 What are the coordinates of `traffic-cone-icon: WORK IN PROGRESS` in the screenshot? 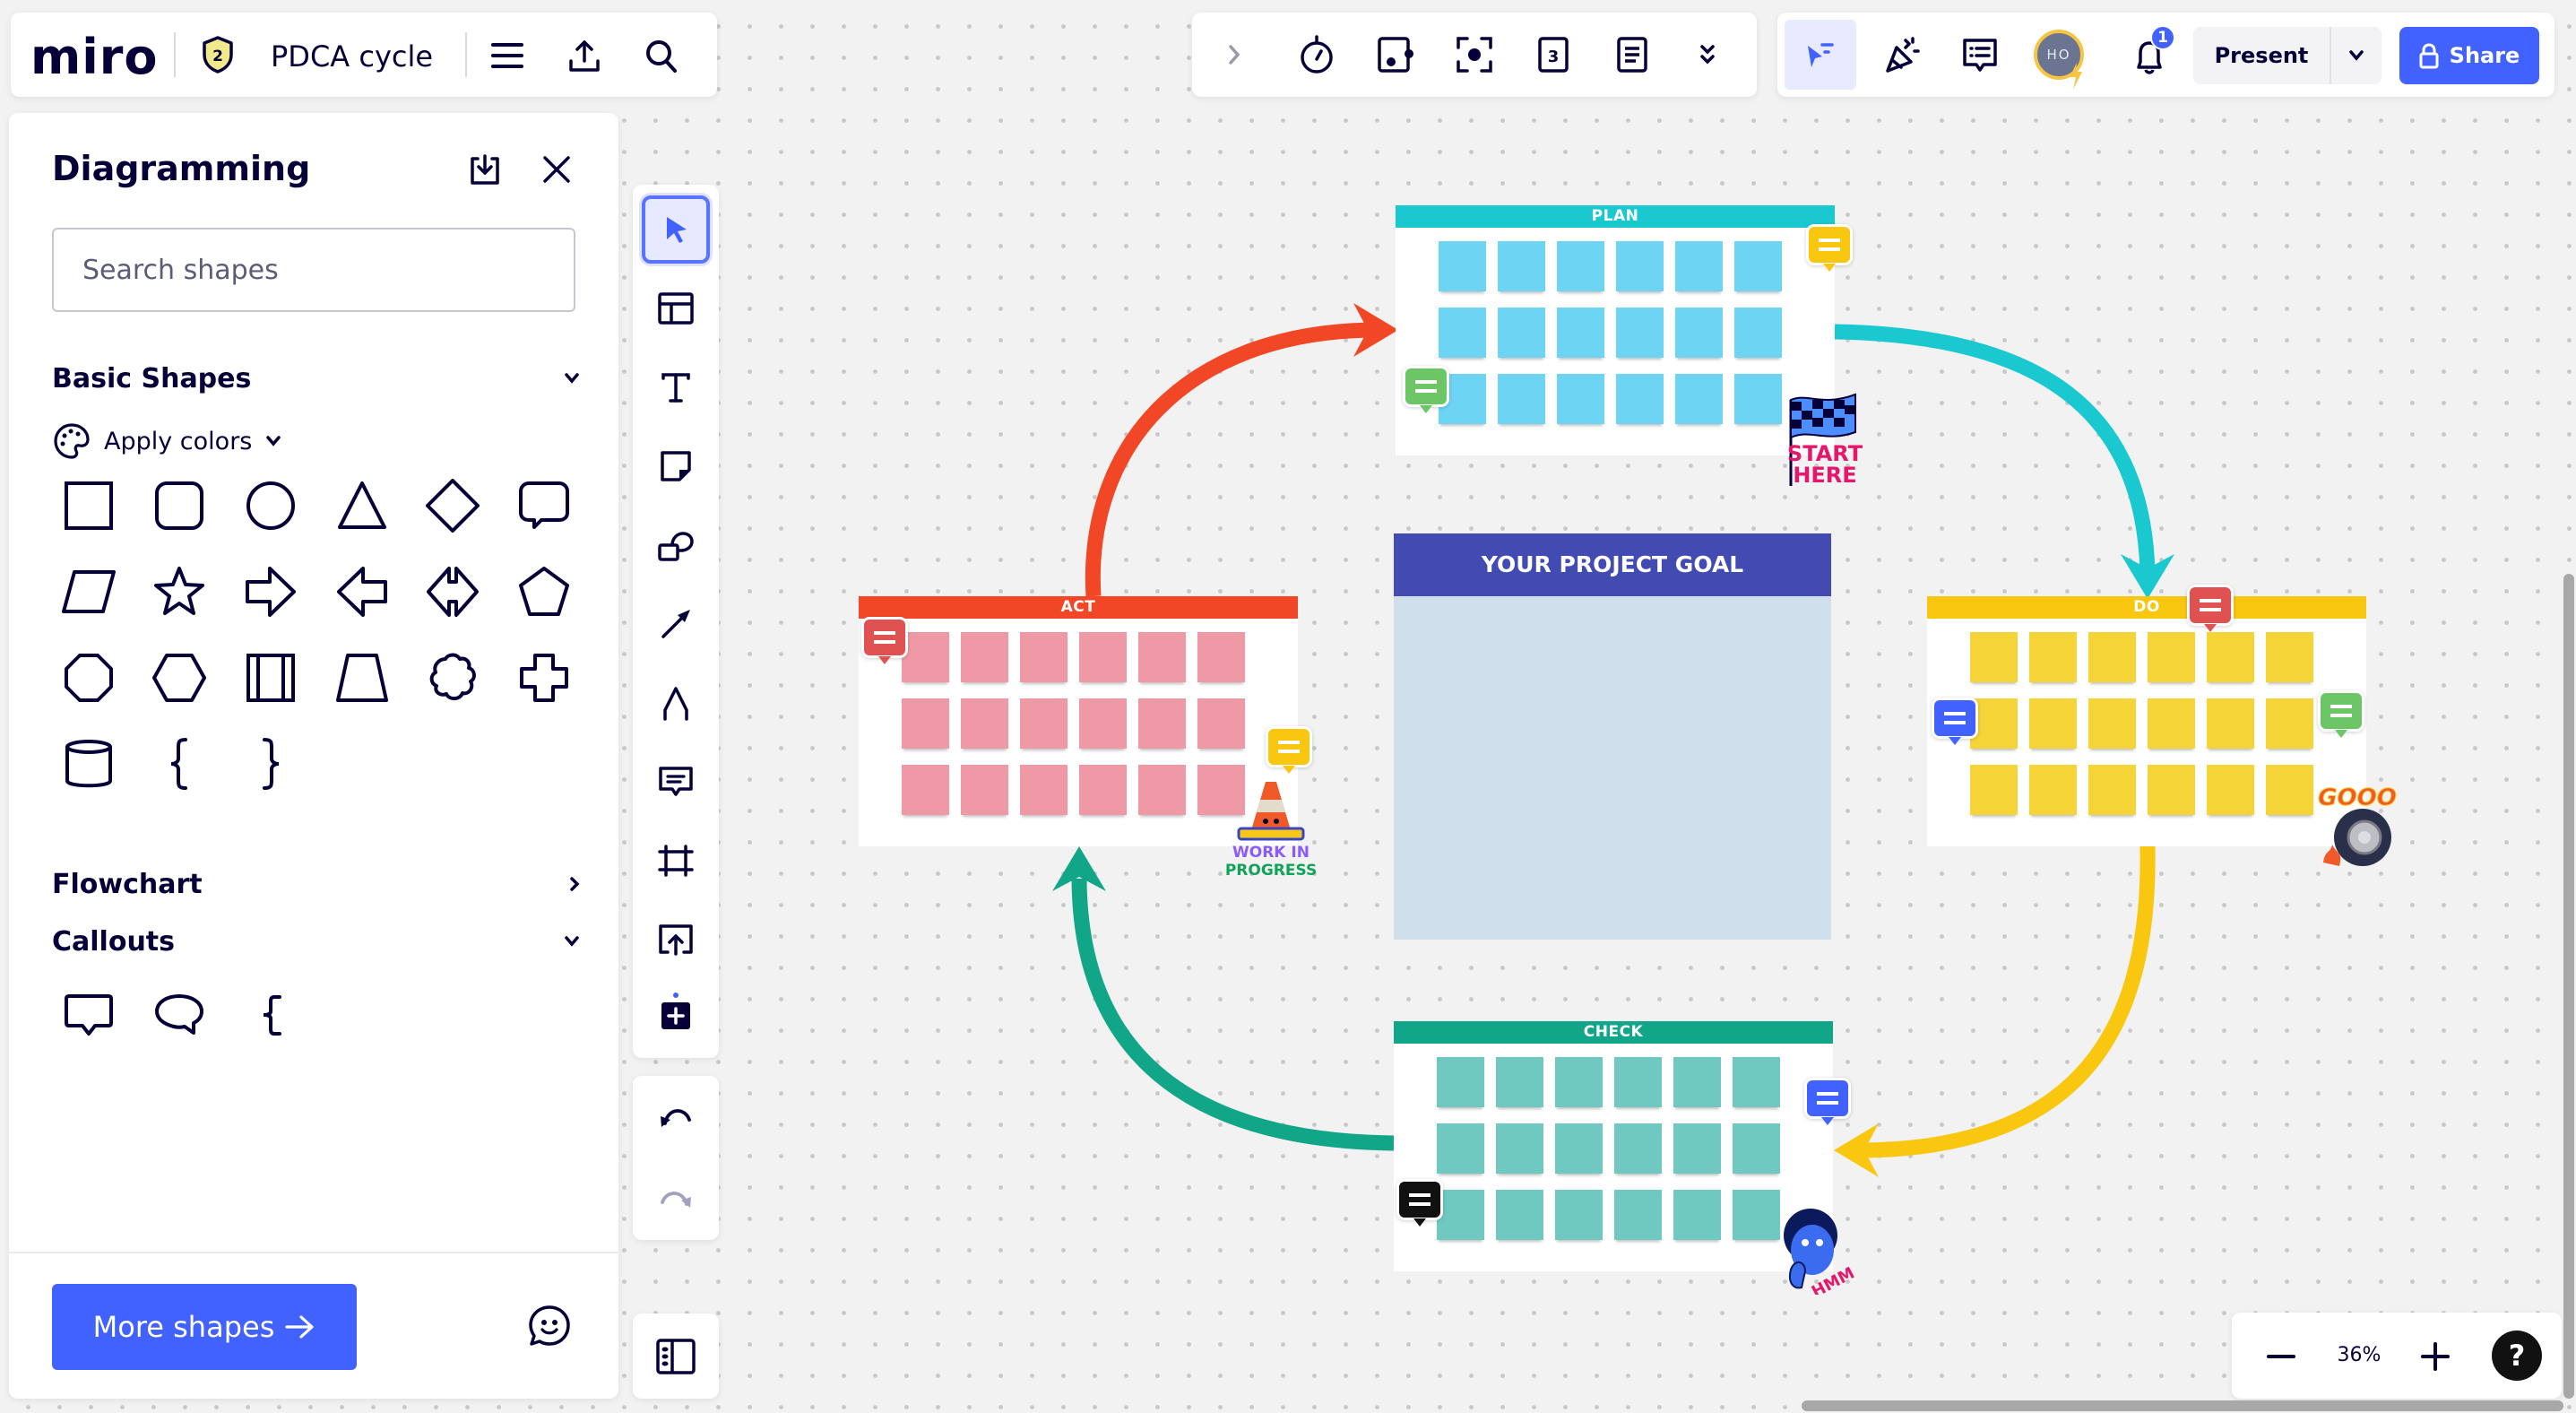 It's located at (1271, 831).